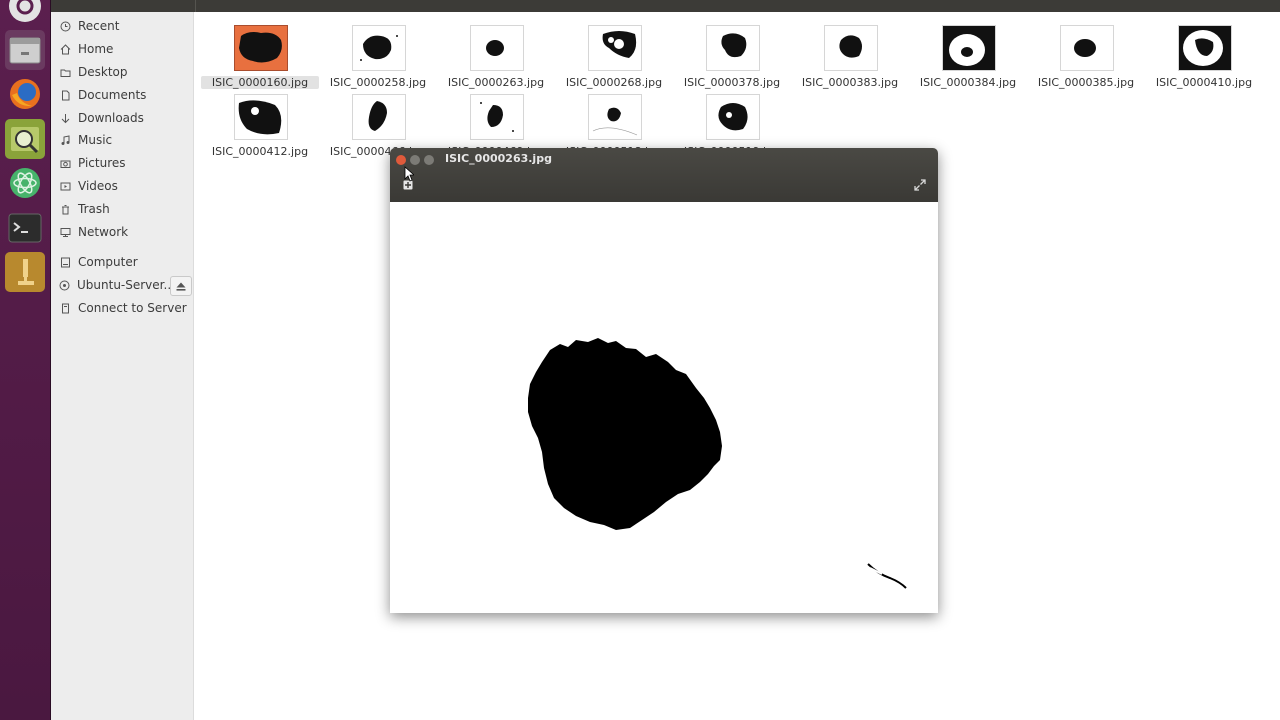 Image resolution: width=1280 pixels, height=720 pixels. I want to click on viewer-titlebar: ISIC_0000263.jpg, so click(664, 175).